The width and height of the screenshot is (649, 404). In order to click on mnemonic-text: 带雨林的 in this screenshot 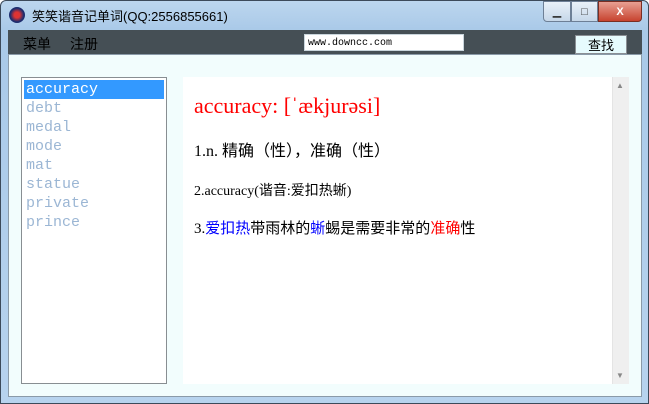, I will do `click(280, 229)`.